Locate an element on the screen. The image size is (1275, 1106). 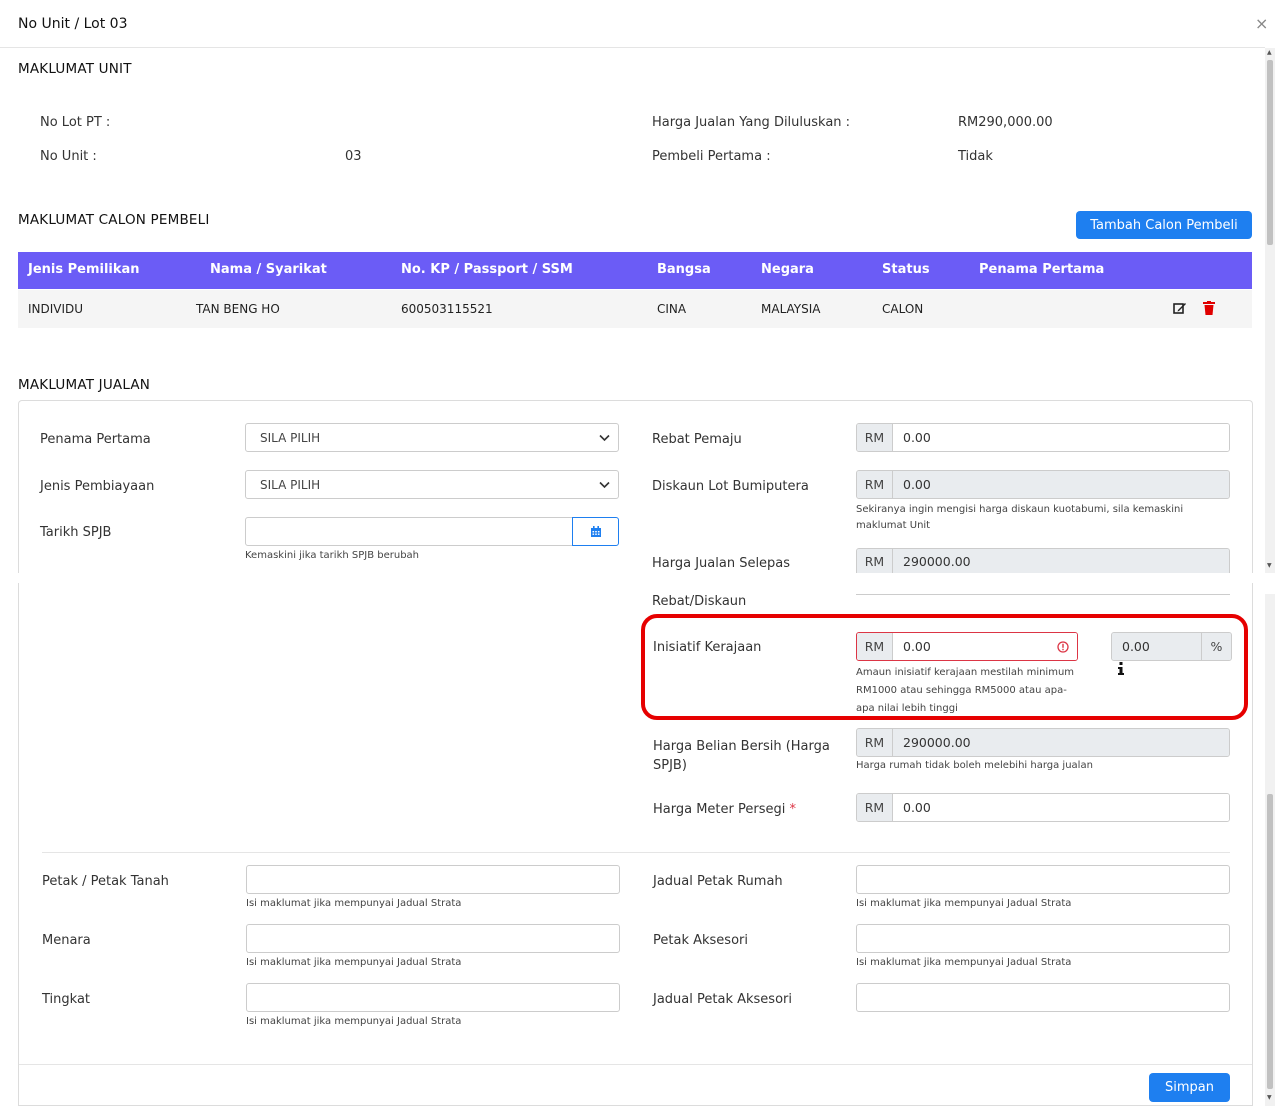
jenis-pembiayaan-select: SILA PILIH is located at coordinates (432, 484).